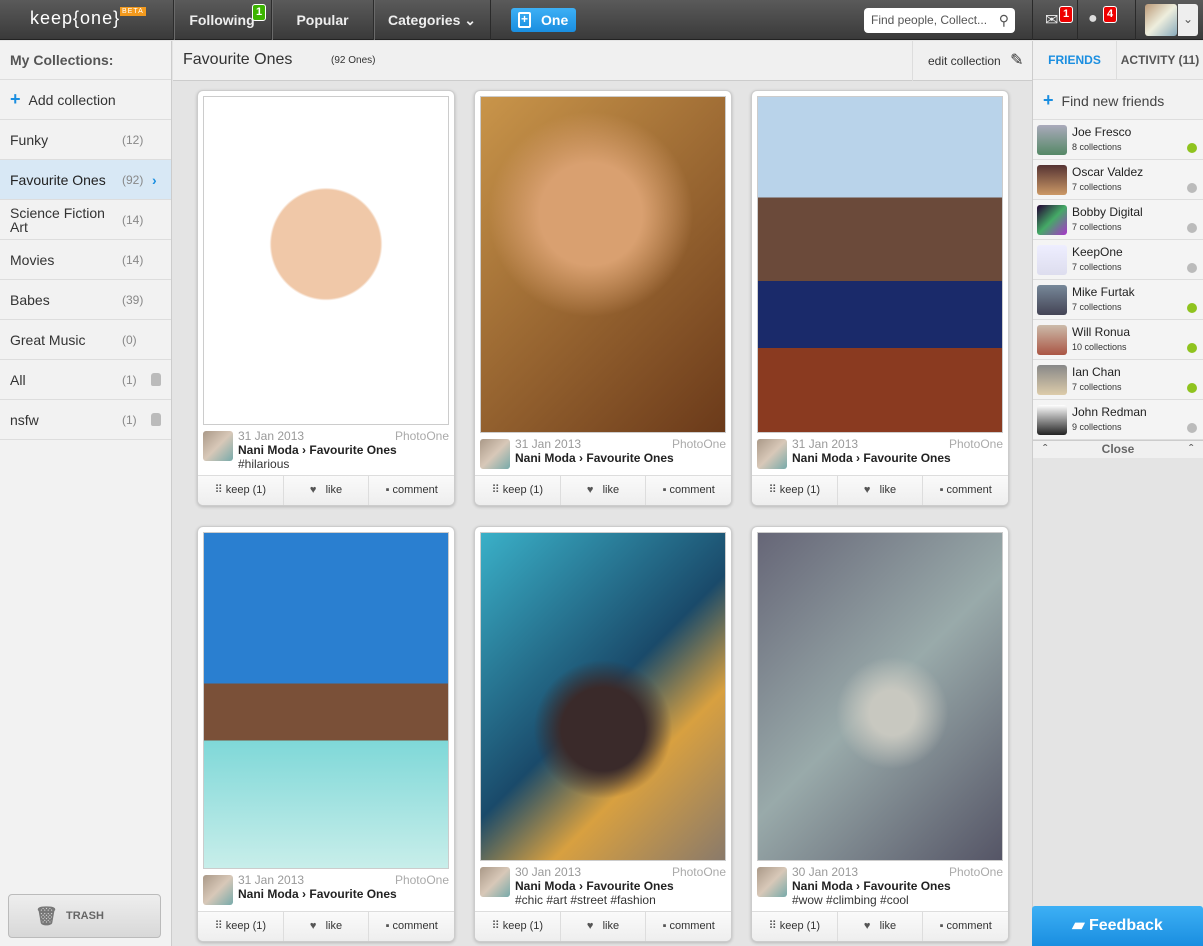  Describe the element at coordinates (1118, 380) in the screenshot. I see `friend-item: Ian Chan 7 collections` at that location.